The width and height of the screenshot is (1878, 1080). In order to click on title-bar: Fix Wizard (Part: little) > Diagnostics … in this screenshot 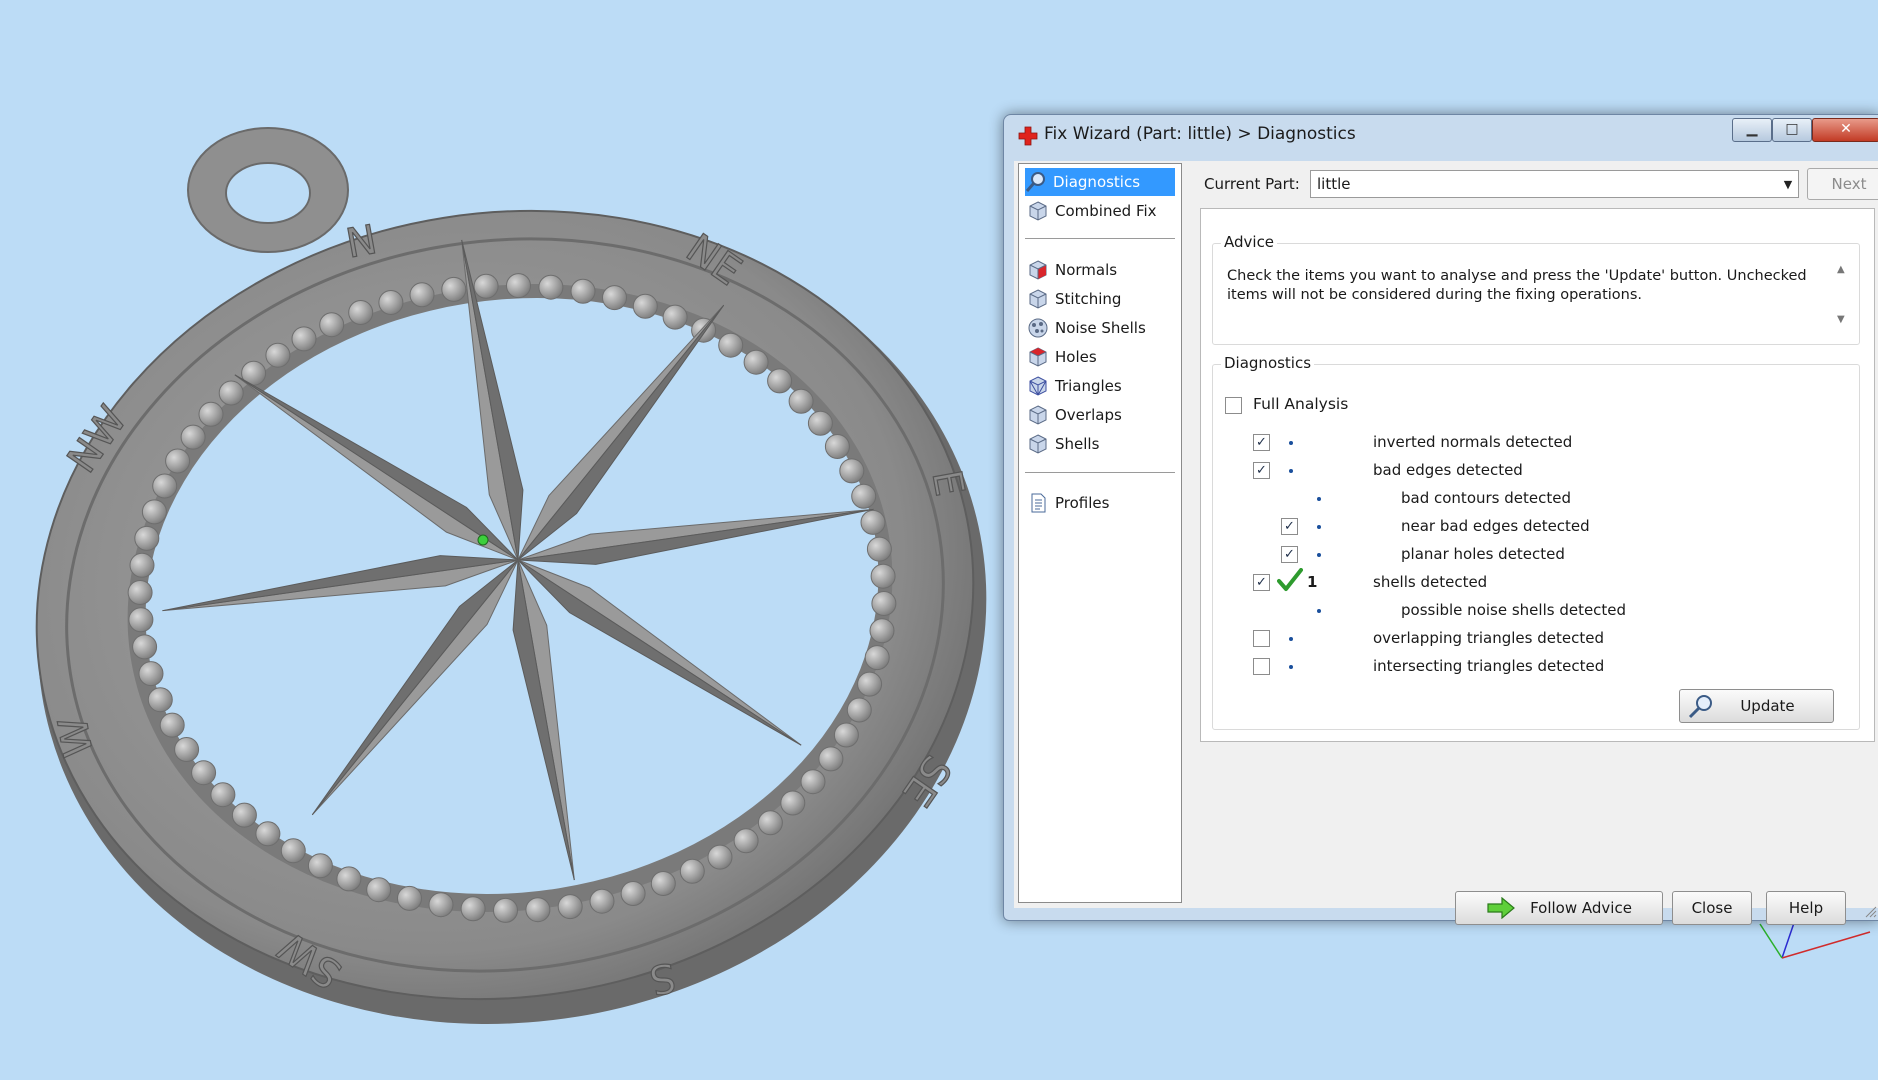, I will do `click(1441, 135)`.